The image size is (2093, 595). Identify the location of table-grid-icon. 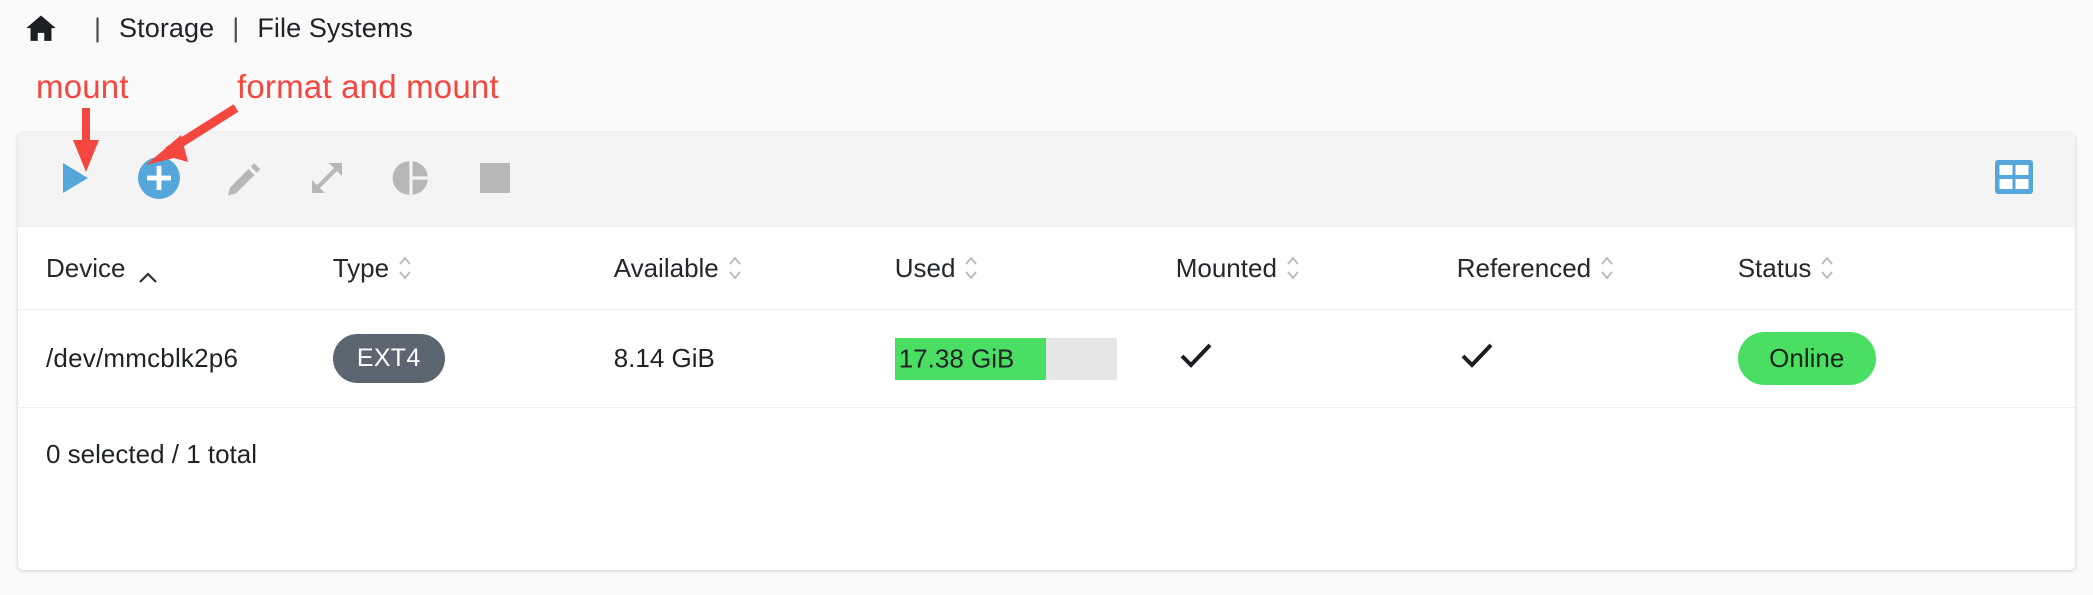
(2014, 179).